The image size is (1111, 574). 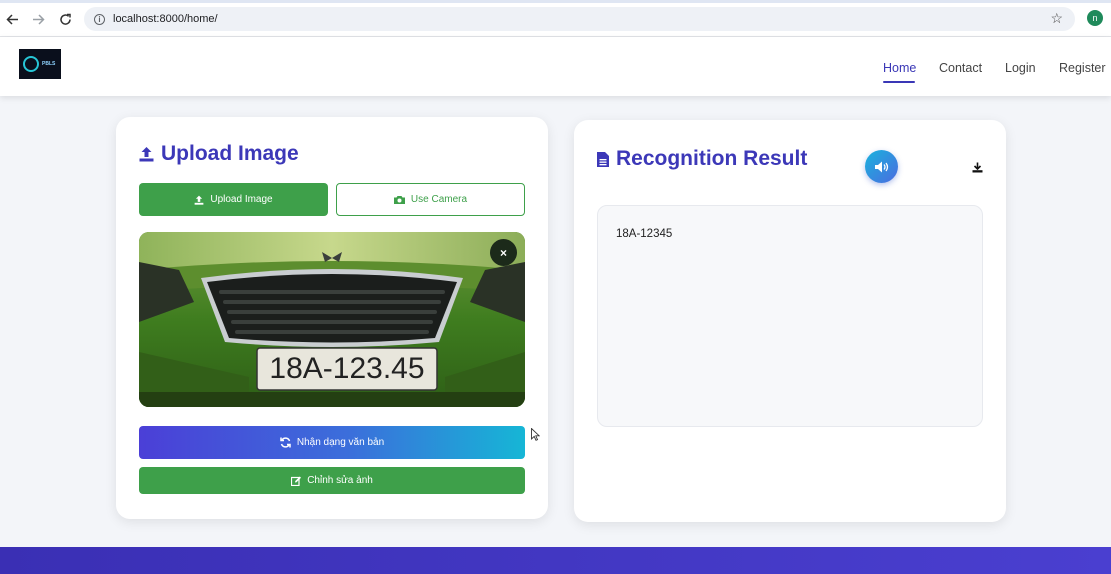 What do you see at coordinates (241, 199) in the screenshot?
I see `upload-image-button-label: Upload Image` at bounding box center [241, 199].